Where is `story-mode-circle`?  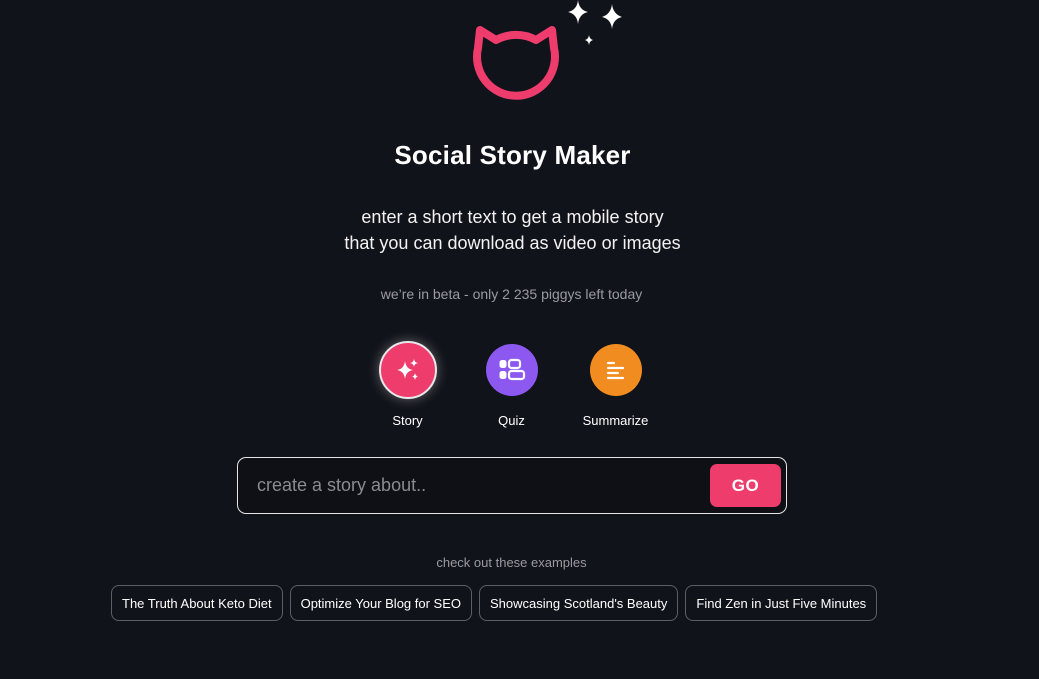 story-mode-circle is located at coordinates (407, 370).